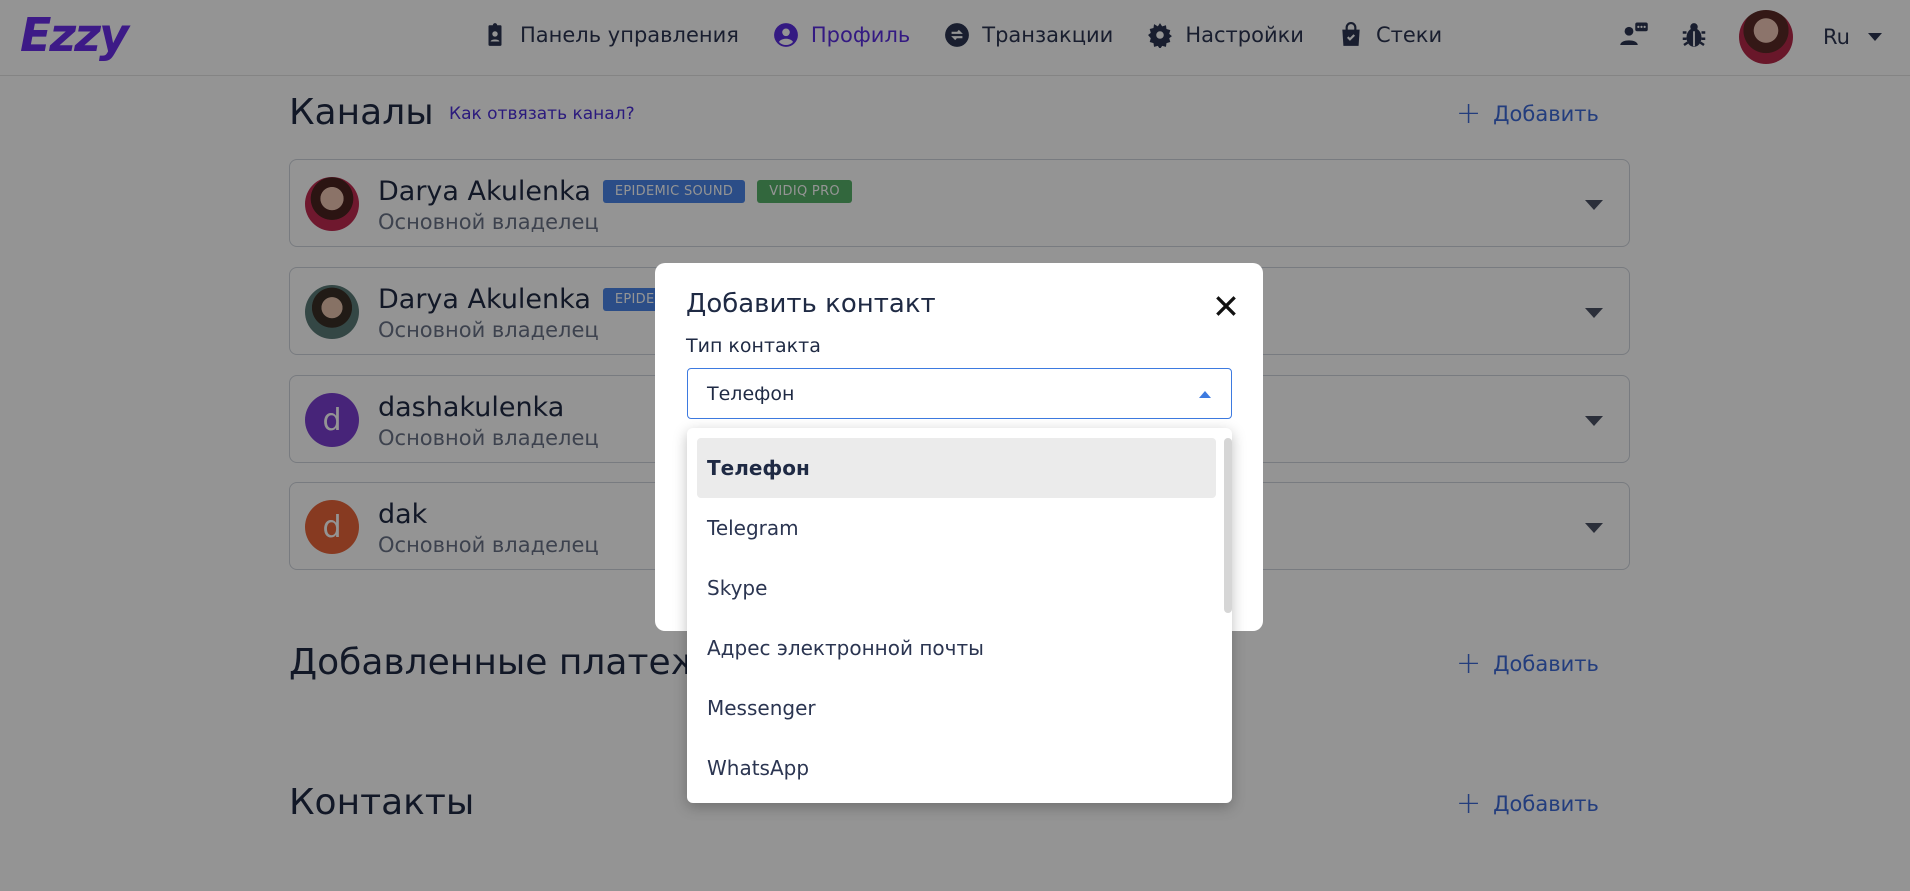 The image size is (1910, 891). I want to click on option-email: Адрес электронной почты, so click(956, 648).